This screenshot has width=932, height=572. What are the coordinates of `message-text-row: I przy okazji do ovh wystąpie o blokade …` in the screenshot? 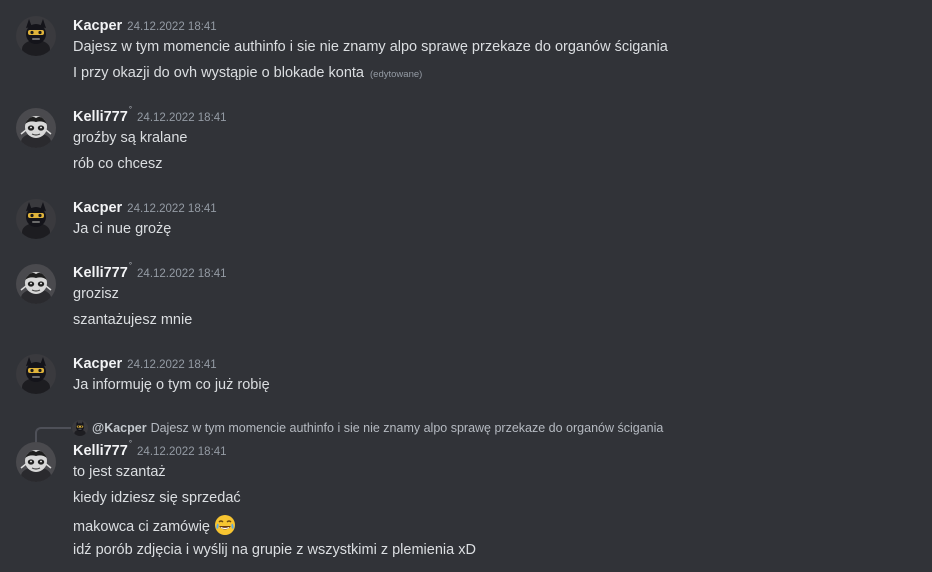 It's located at (247, 73).